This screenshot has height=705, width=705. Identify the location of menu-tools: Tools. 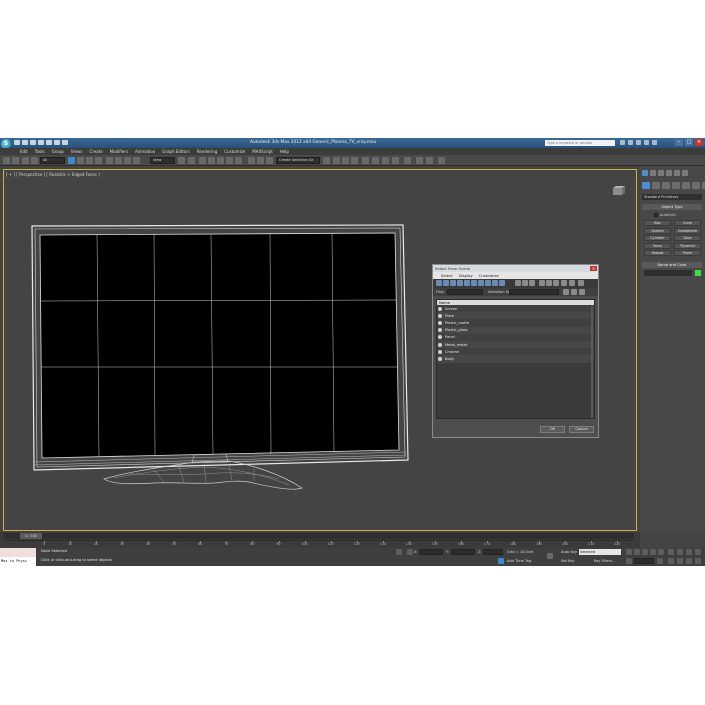
(40, 151).